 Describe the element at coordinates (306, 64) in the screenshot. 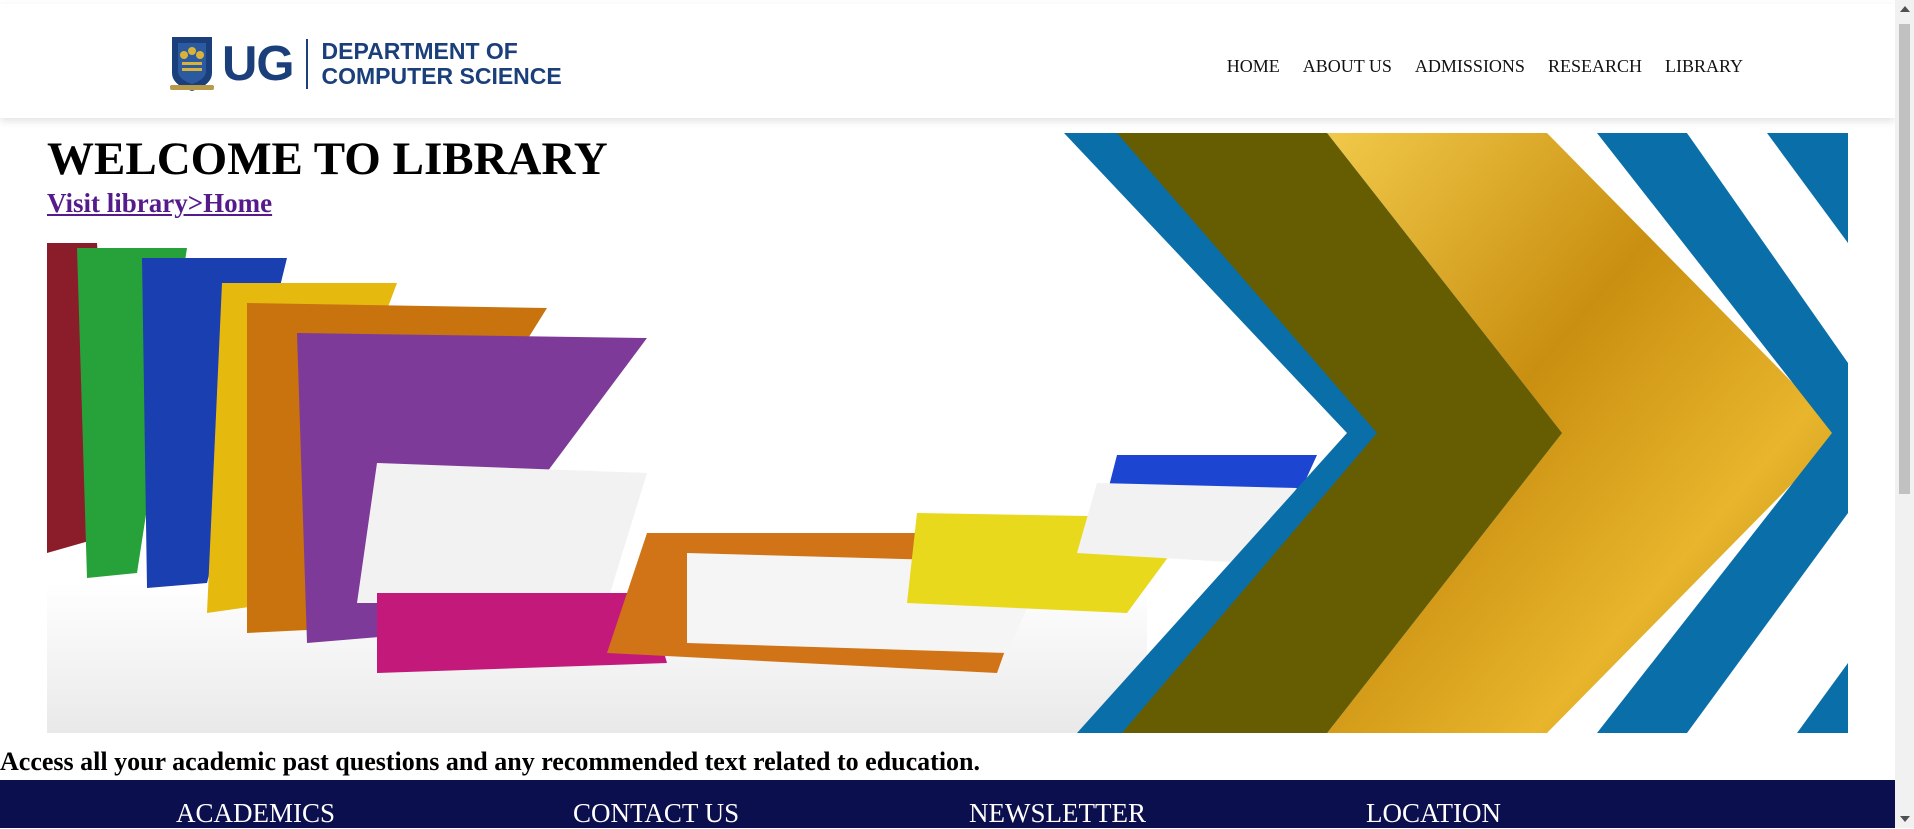

I see `logo-divider` at that location.